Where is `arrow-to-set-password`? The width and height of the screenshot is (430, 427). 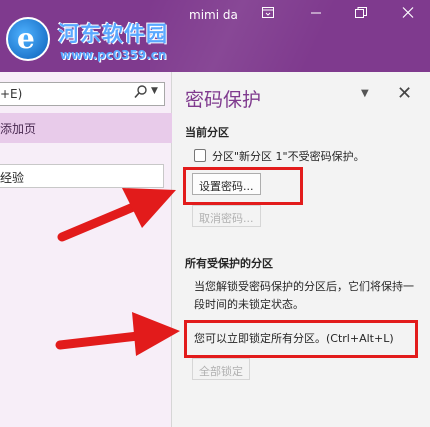
arrow-to-set-password is located at coordinates (116, 215).